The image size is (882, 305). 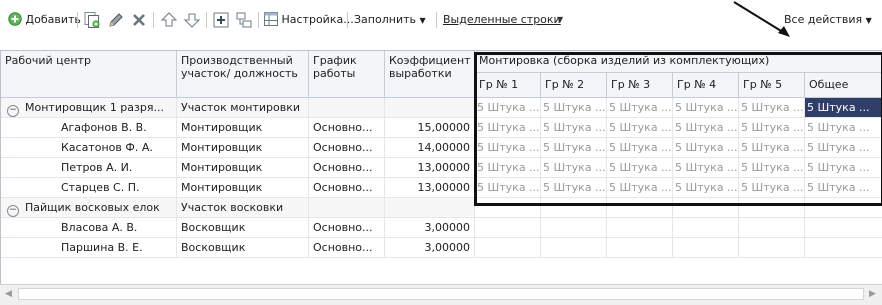 I want to click on column-header-schedule: График работы, so click(x=347, y=74).